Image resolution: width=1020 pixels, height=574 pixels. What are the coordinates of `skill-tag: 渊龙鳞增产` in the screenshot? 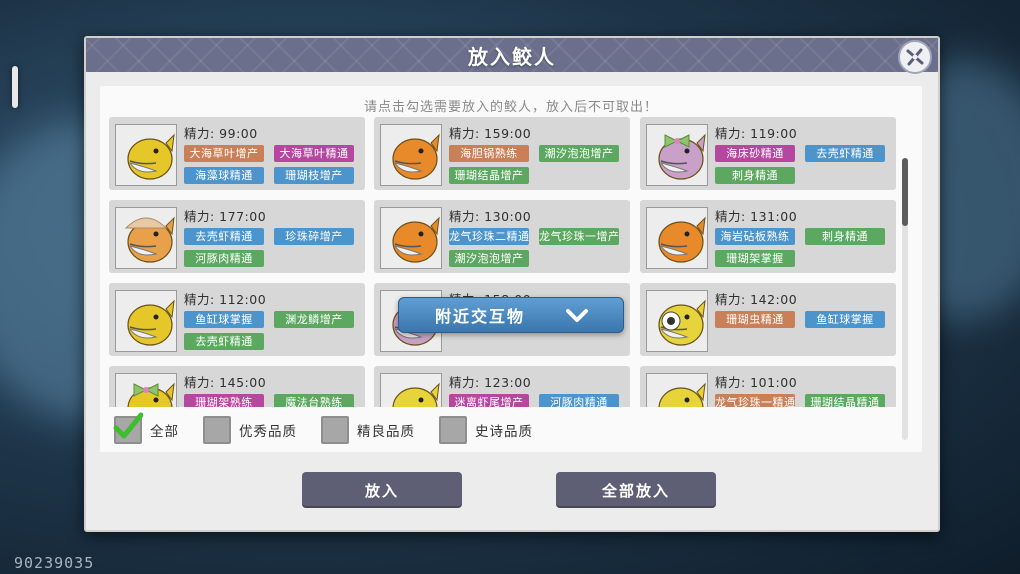 It's located at (314, 319).